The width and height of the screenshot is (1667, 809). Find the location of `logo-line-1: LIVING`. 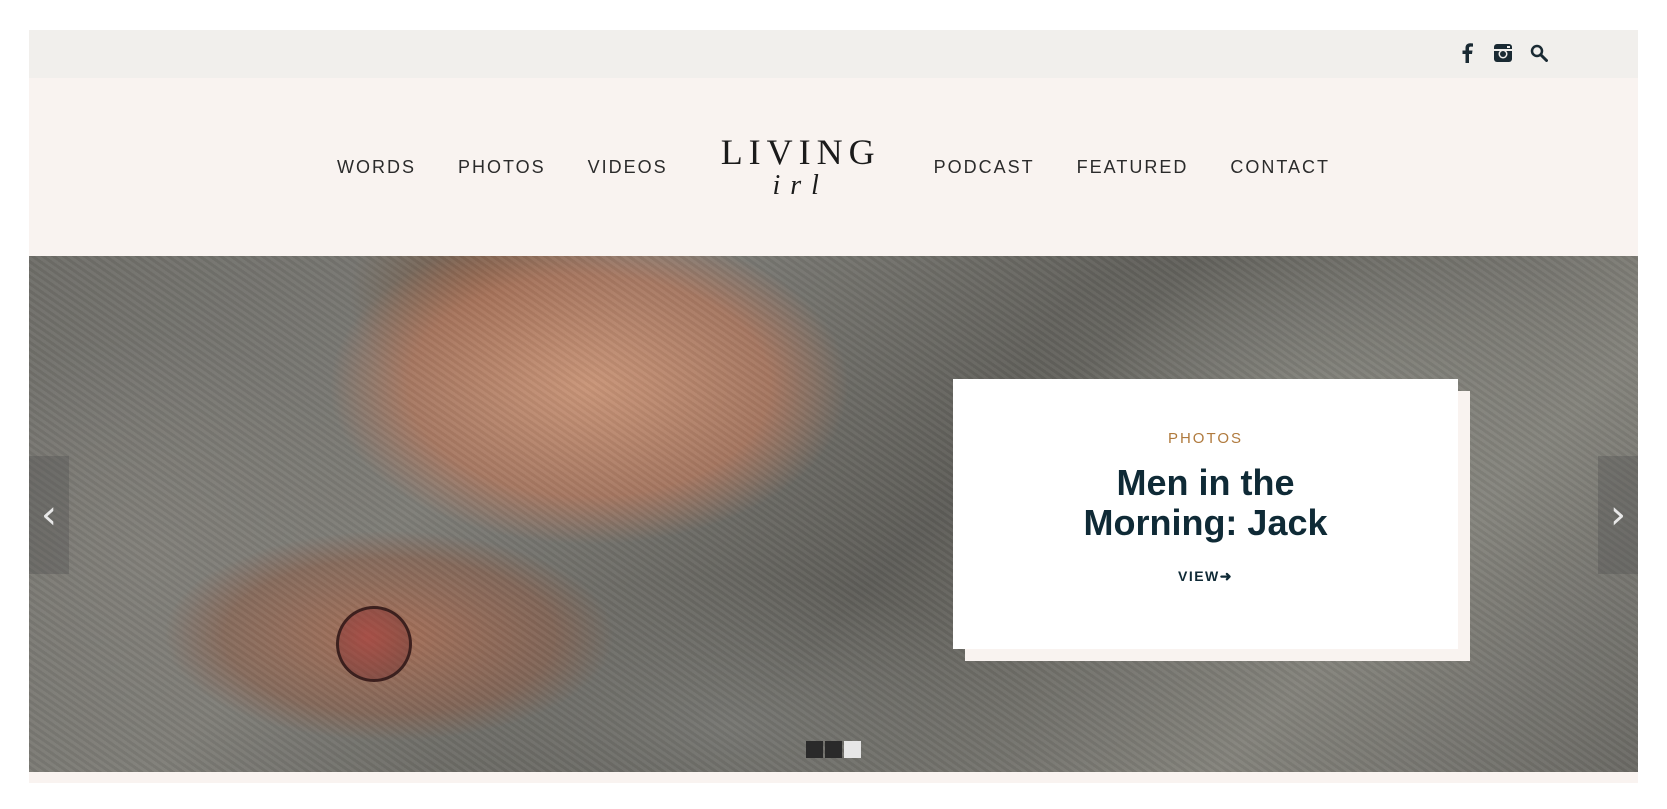

logo-line-1: LIVING is located at coordinates (800, 152).